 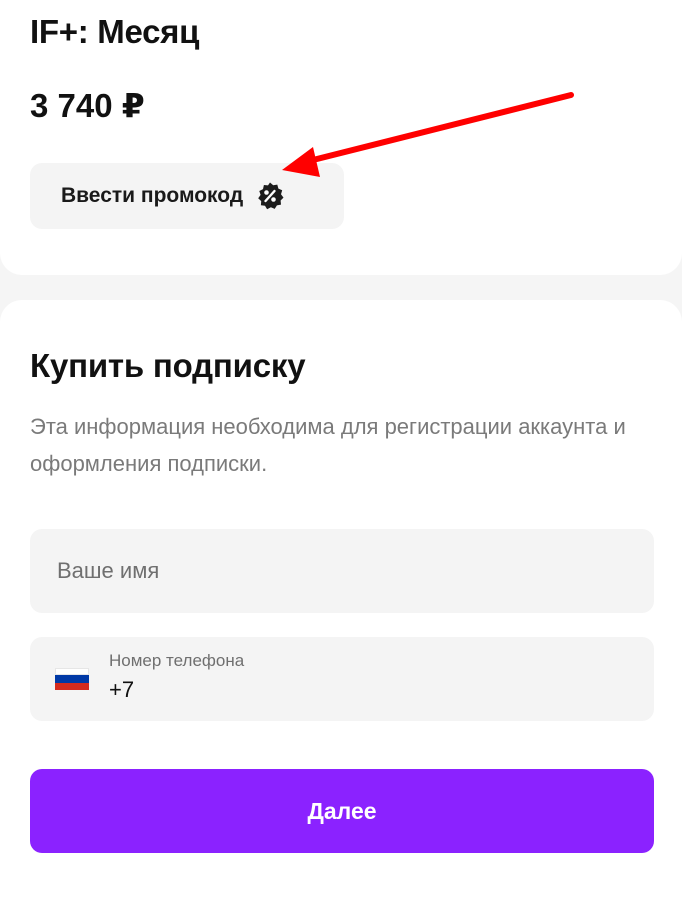 What do you see at coordinates (121, 690) in the screenshot?
I see `phone-input: +7` at bounding box center [121, 690].